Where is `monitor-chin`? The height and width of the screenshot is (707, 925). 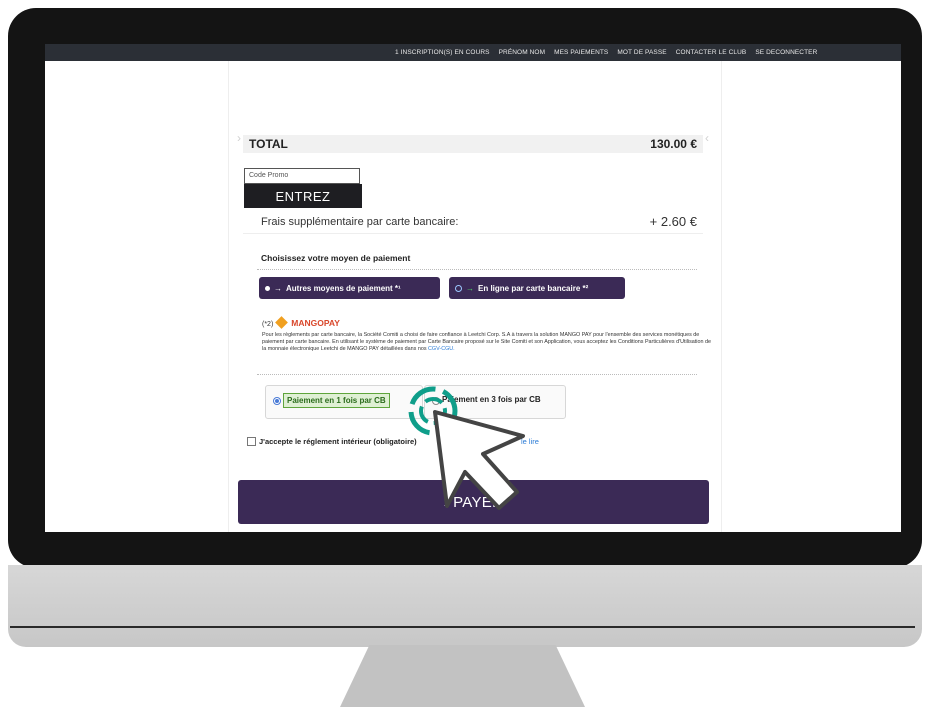 monitor-chin is located at coordinates (465, 606).